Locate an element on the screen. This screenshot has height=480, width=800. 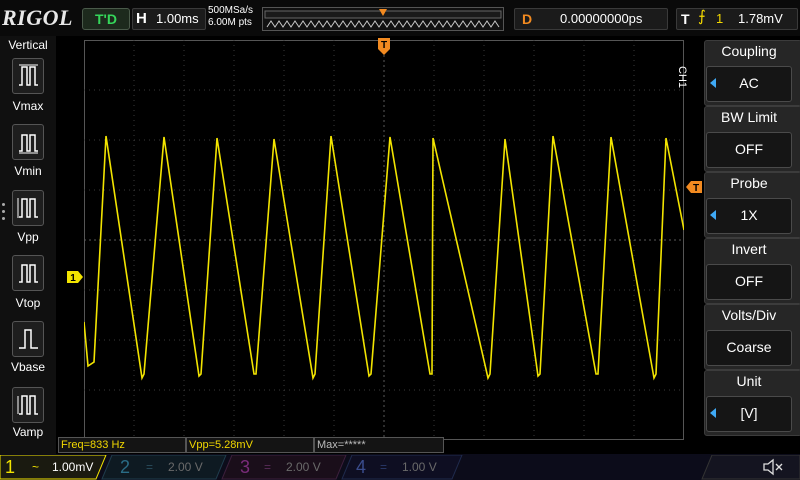
sample-rate: 500MSa/s is located at coordinates (231, 10).